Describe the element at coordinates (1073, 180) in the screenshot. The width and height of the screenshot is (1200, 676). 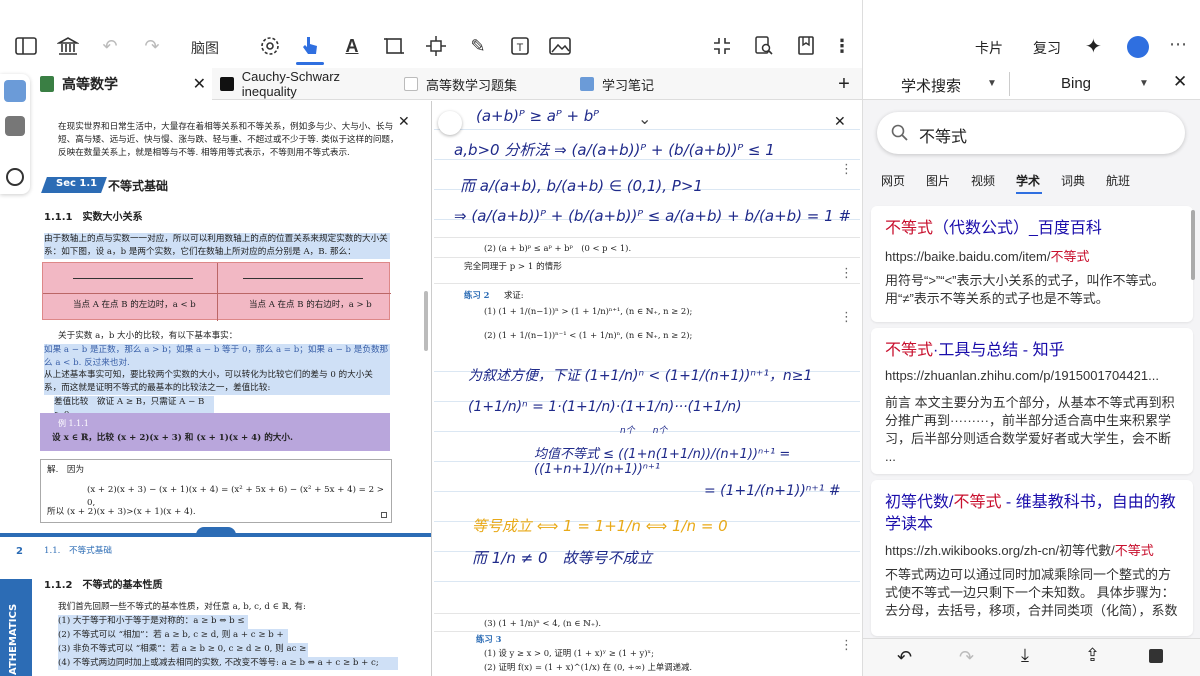
I see `filter-dictionary: 词典` at that location.